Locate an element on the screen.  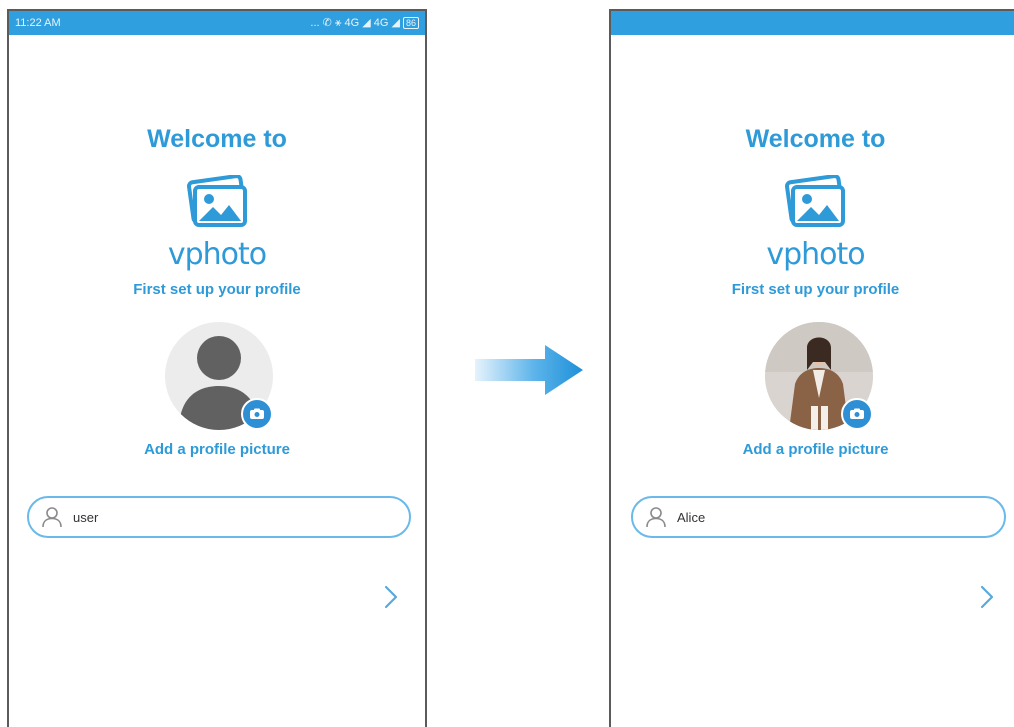
status-bar: 11:22 AM ... ✆ ⚹ 4G ◢ 4G ◢ 86 is located at coordinates (217, 23).